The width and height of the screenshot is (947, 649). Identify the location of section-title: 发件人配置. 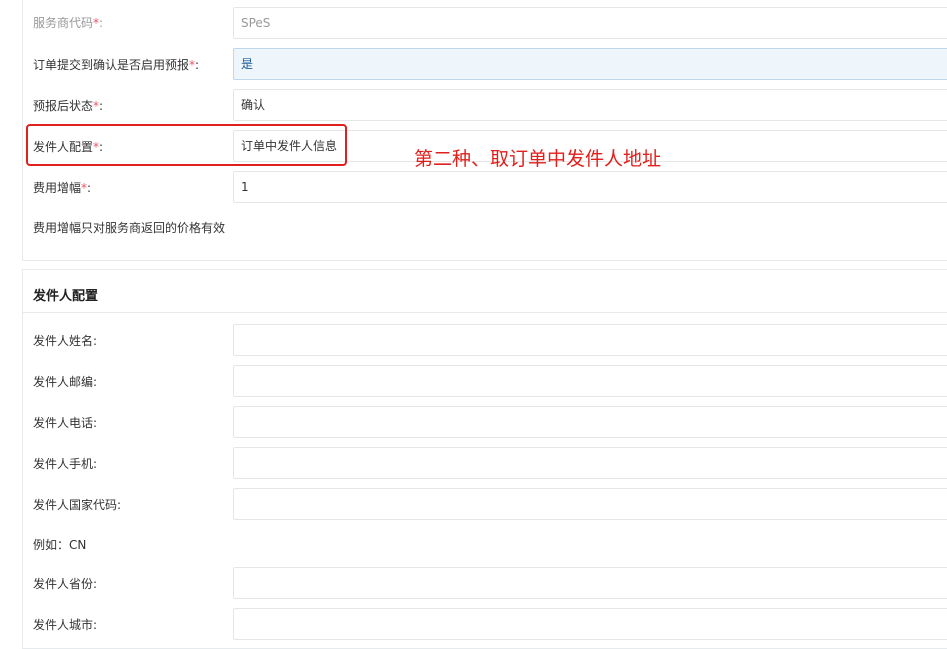
(66, 296).